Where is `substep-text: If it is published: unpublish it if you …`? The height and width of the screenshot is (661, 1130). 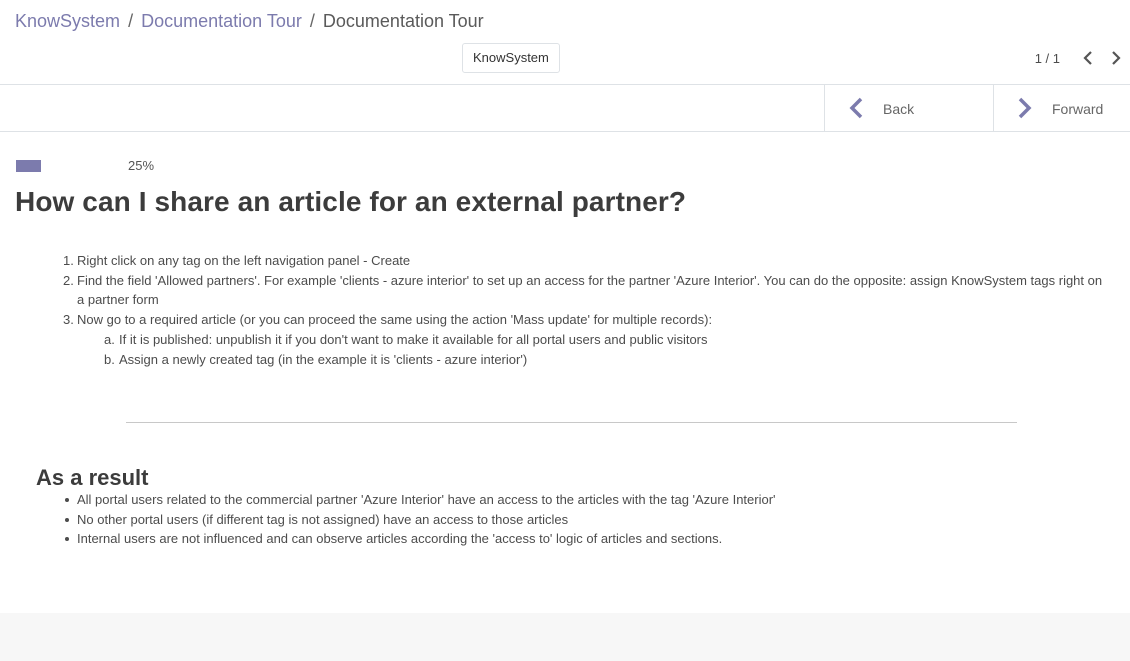
substep-text: If it is published: unpublish it if you … is located at coordinates (413, 339).